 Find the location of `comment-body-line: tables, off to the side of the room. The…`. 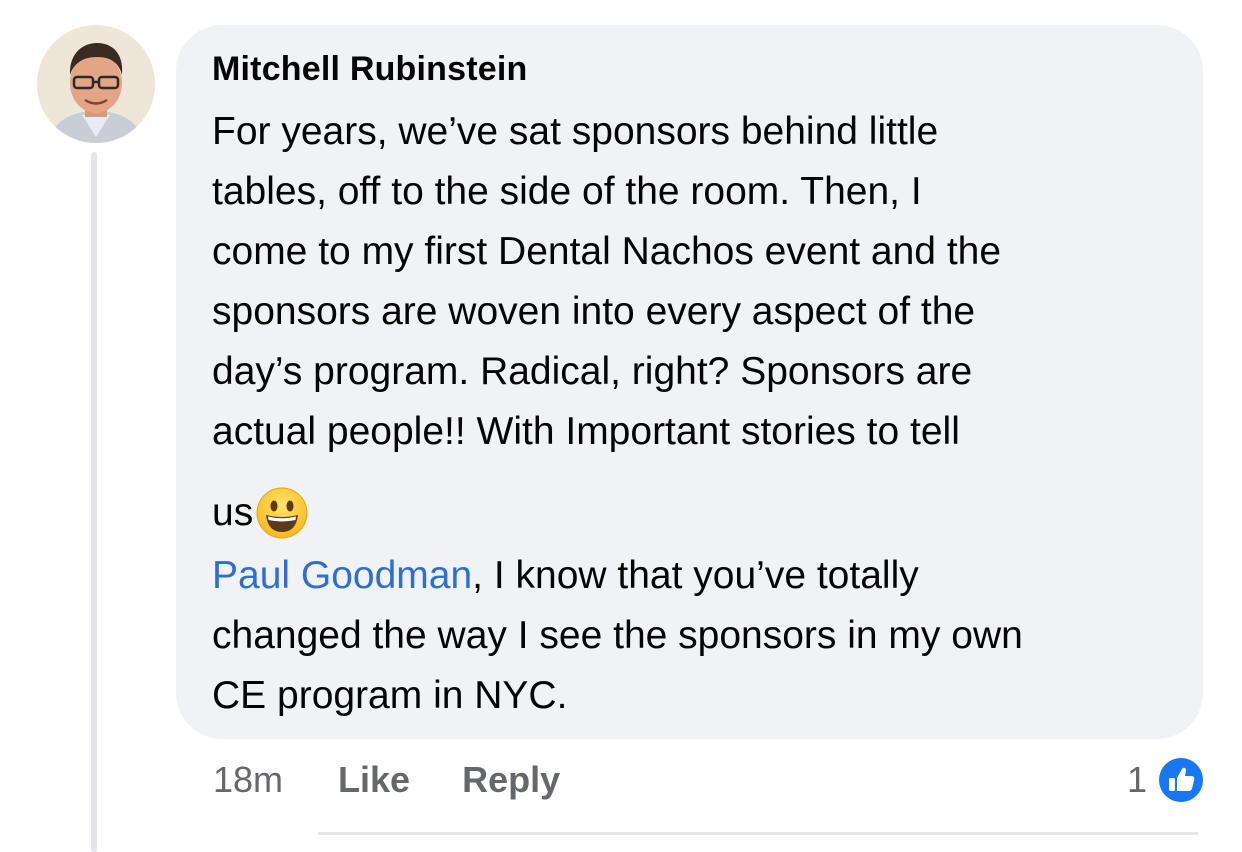

comment-body-line: tables, off to the side of the room. The… is located at coordinates (567, 191).